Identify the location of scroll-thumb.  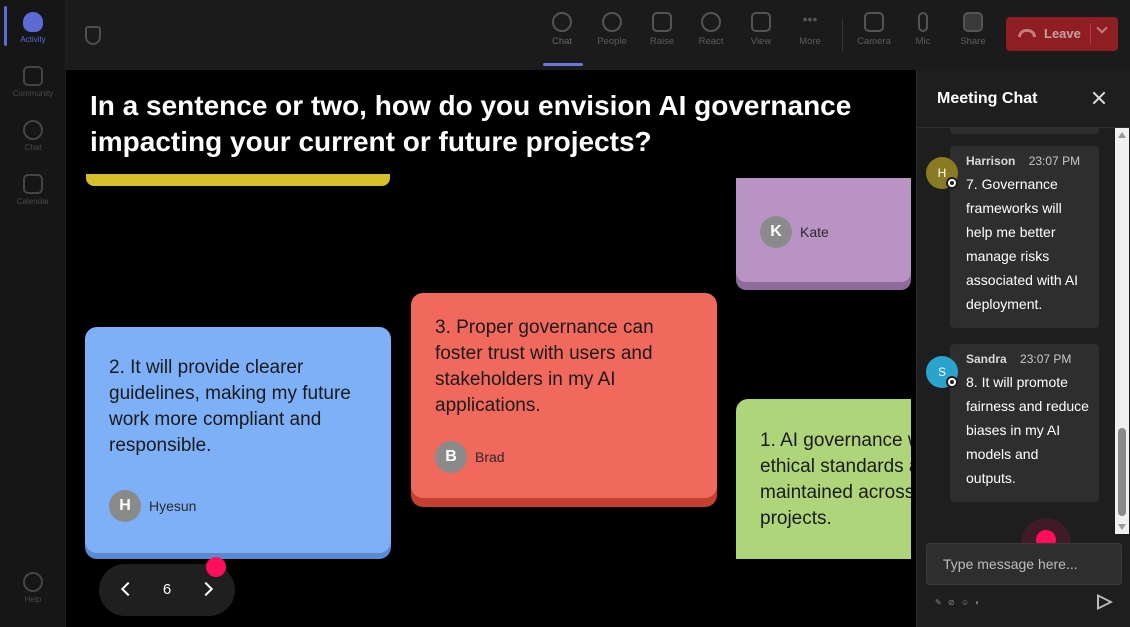
(1122, 472).